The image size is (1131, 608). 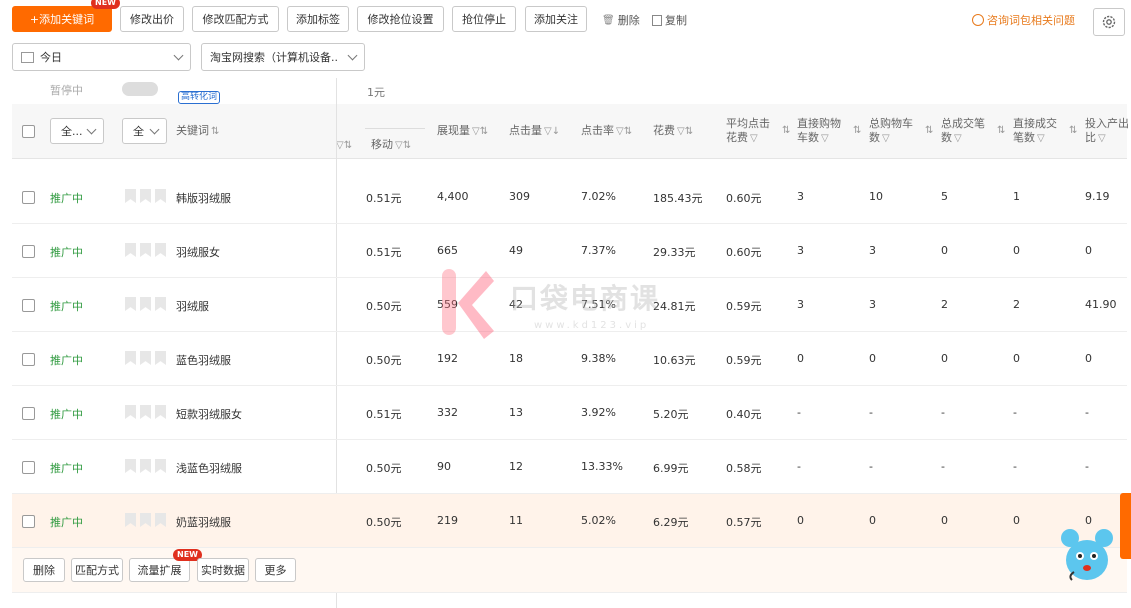 What do you see at coordinates (28, 131) in the screenshot?
I see `select-all-checkbox` at bounding box center [28, 131].